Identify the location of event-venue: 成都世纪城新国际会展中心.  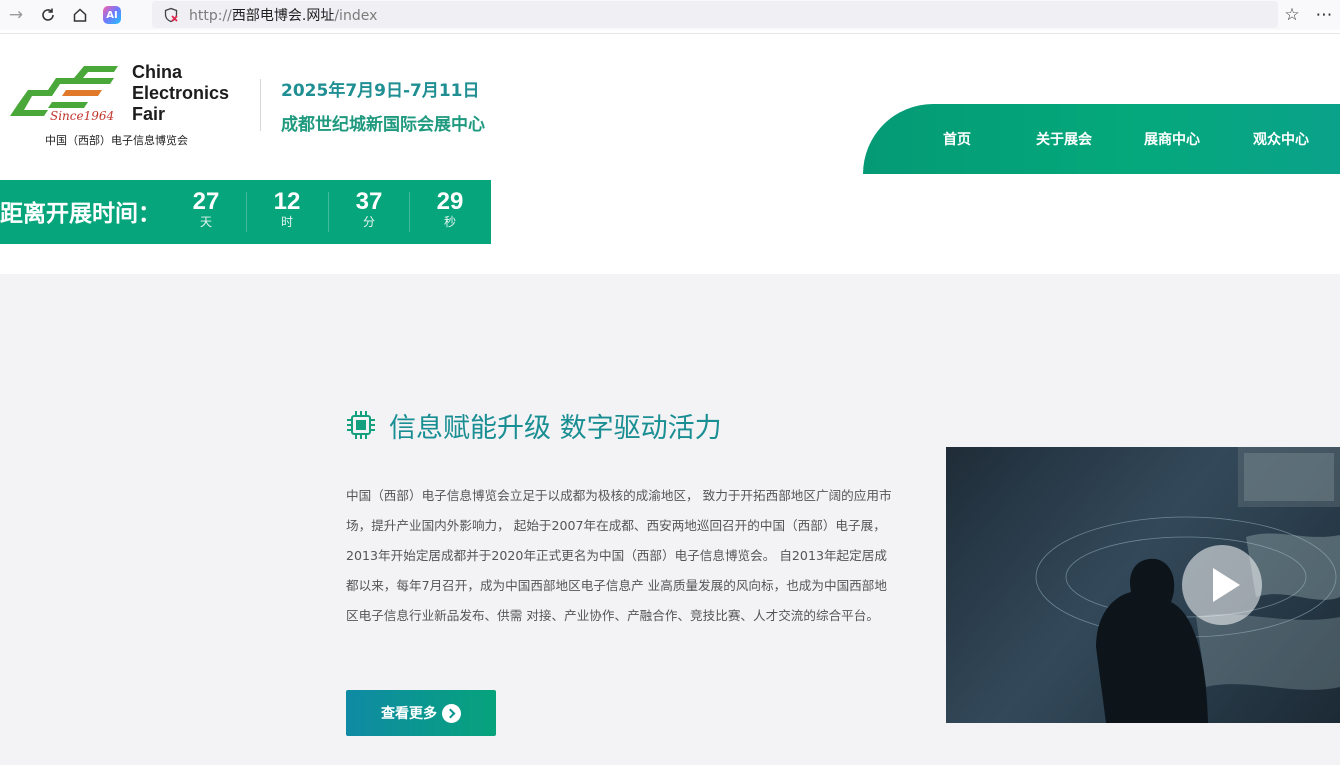
(383, 125).